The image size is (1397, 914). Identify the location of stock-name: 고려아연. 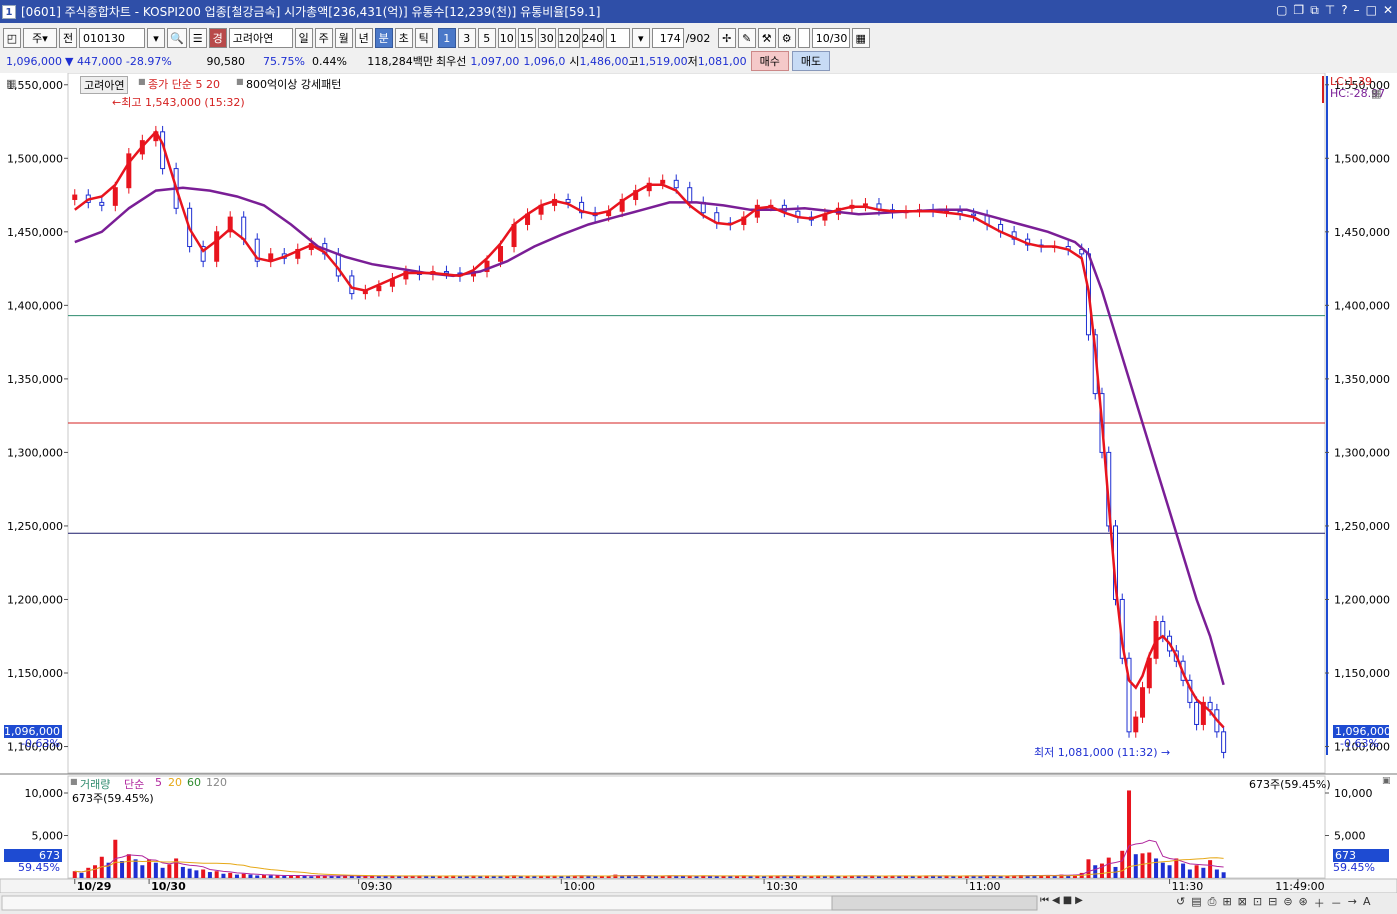
(260, 38).